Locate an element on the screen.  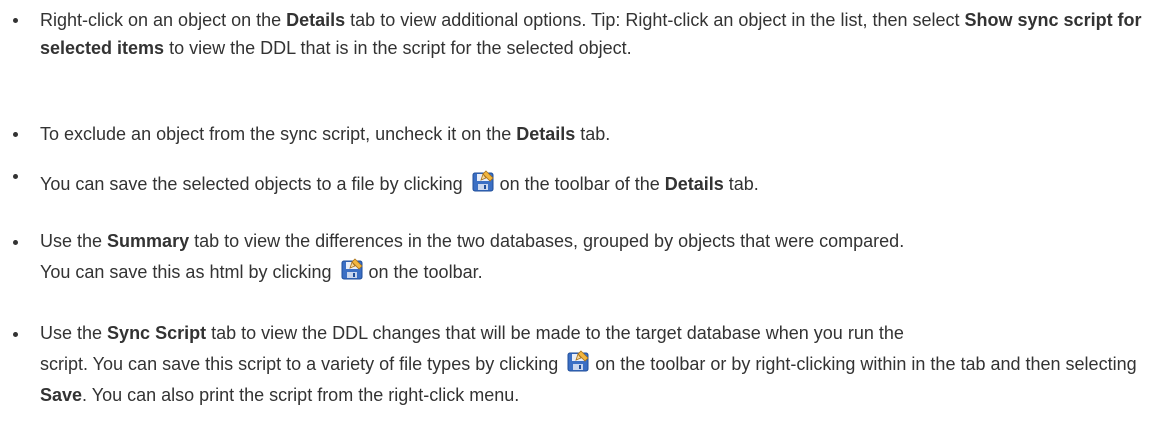
text: on the toolbar of the is located at coordinates (582, 184).